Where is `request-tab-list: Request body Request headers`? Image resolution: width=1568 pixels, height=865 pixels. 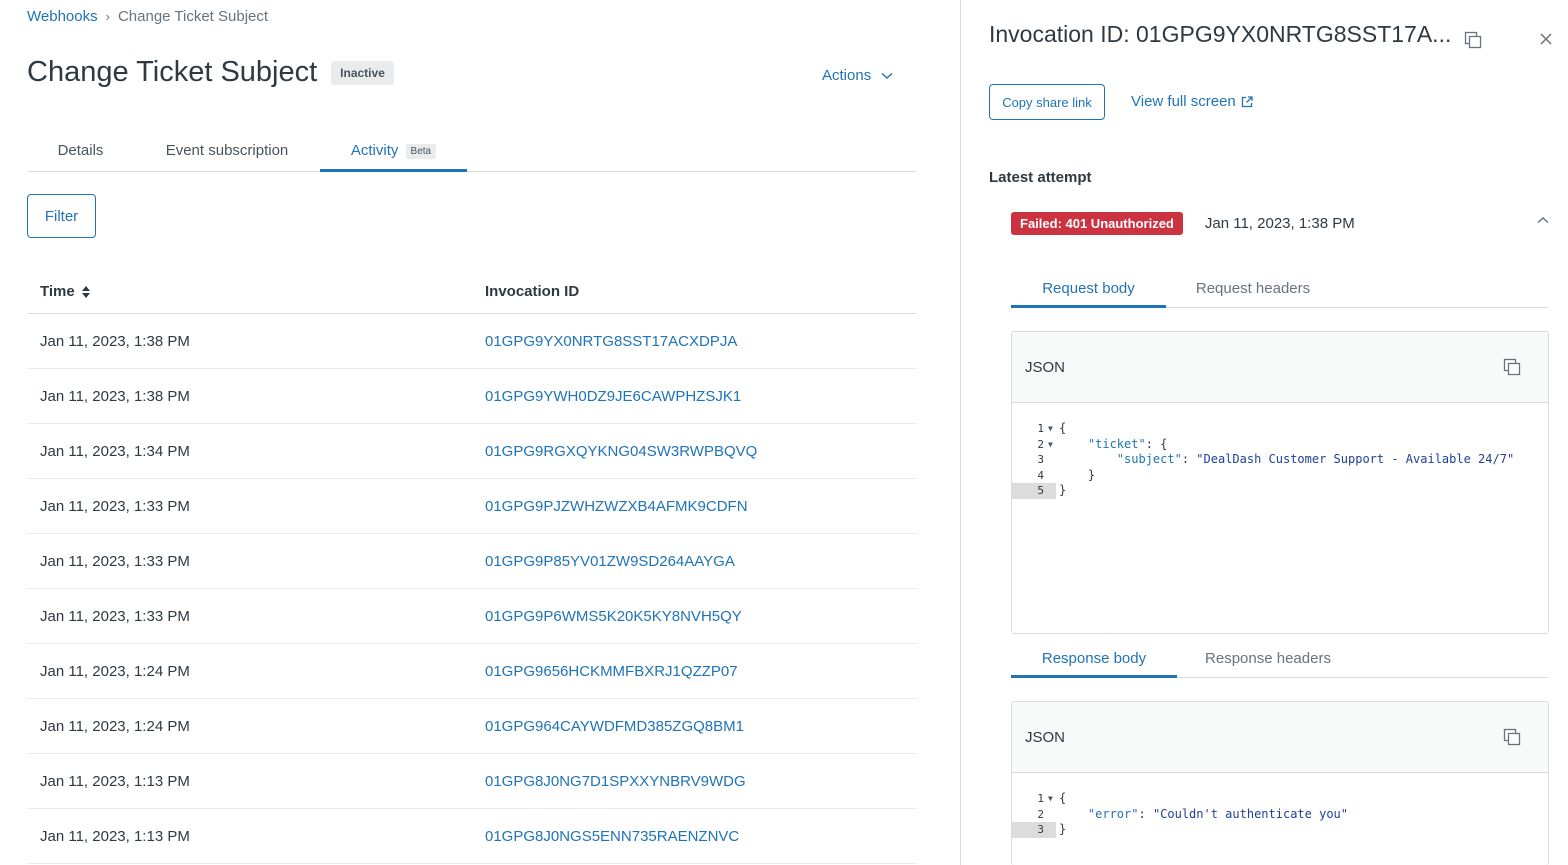
request-tab-list: Request body Request headers is located at coordinates (1280, 290).